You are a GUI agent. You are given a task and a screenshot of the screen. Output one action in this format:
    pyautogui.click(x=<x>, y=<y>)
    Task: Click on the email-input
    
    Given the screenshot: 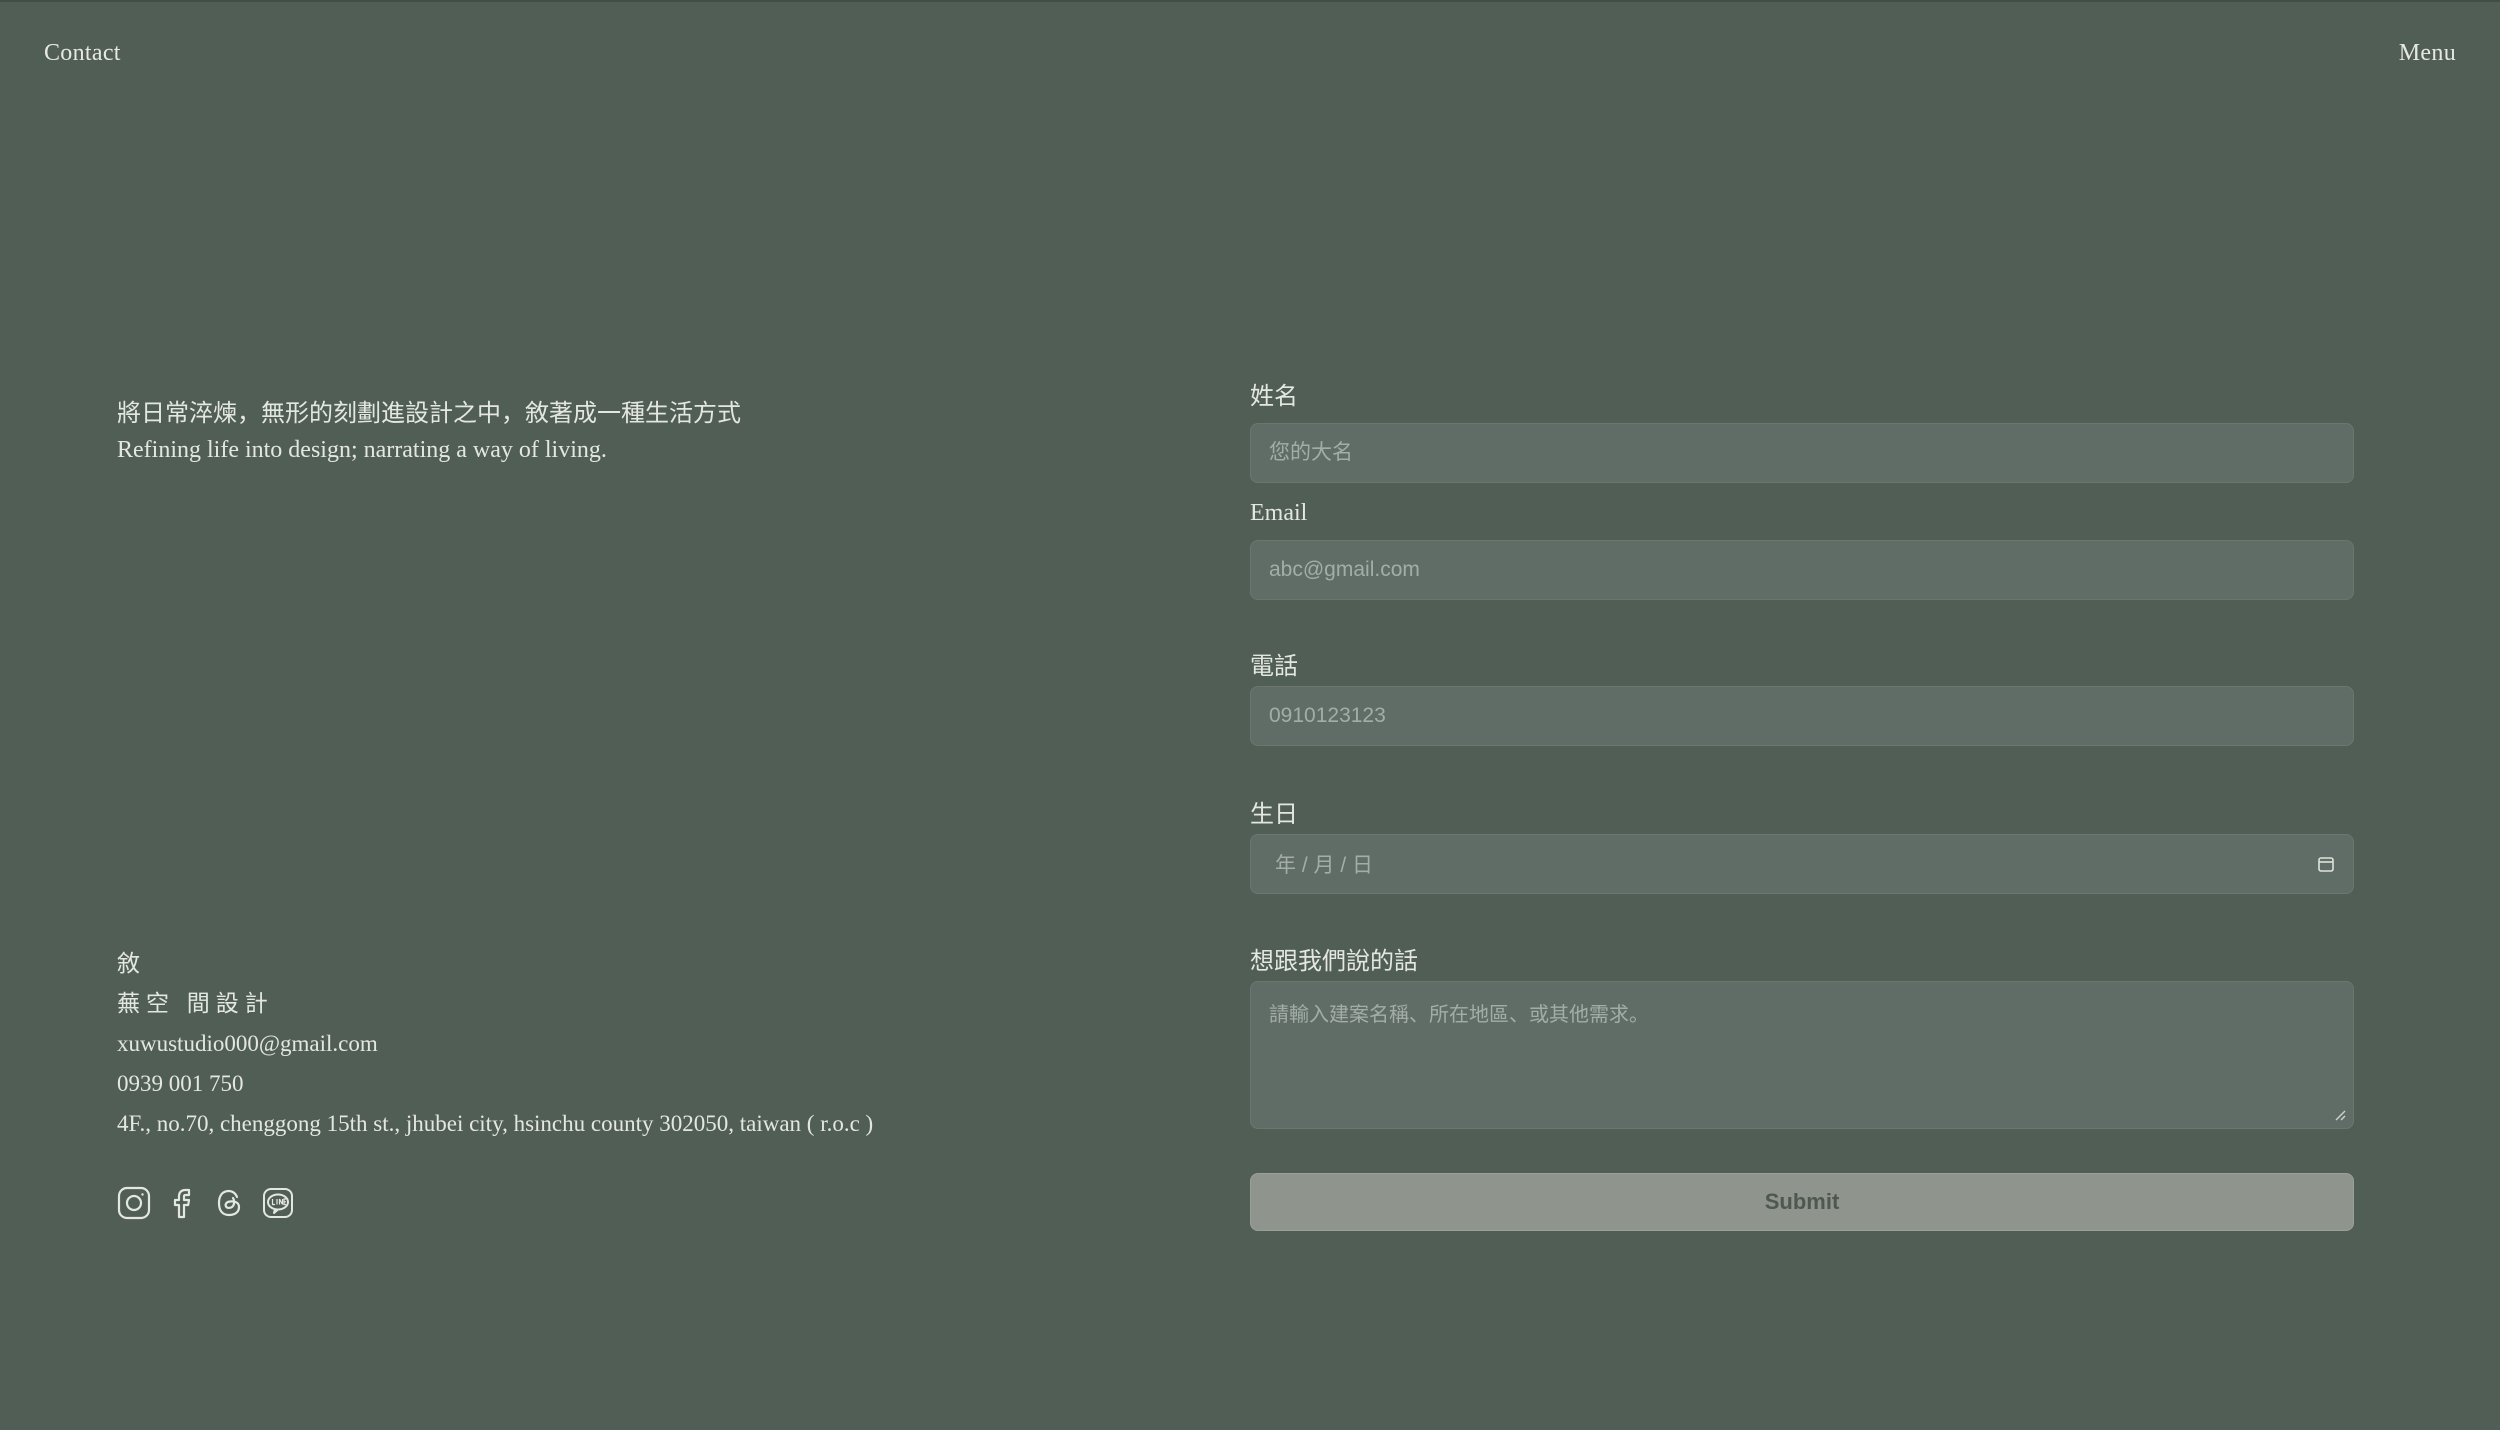 What is the action you would take?
    pyautogui.click(x=1802, y=570)
    